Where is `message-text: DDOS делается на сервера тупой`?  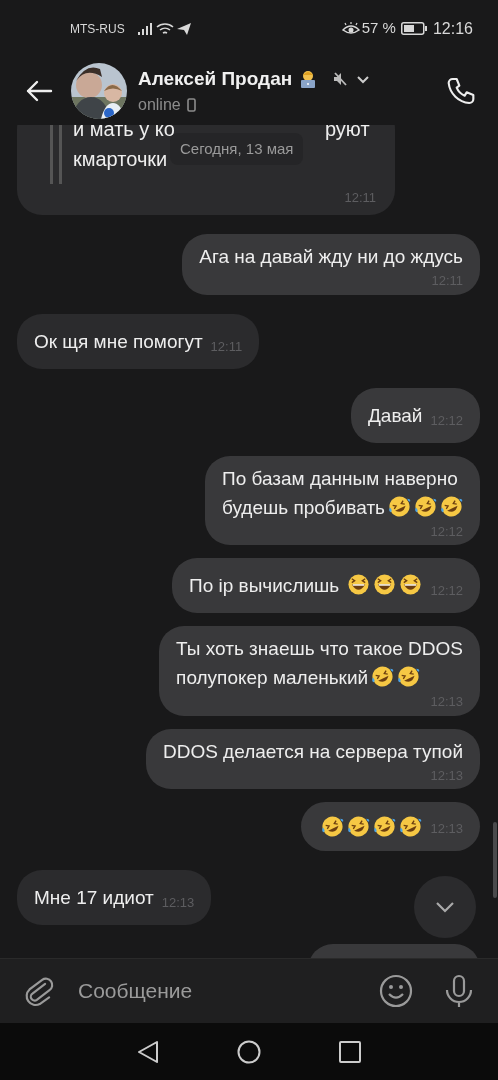 message-text: DDOS делается на сервера тупой is located at coordinates (312, 751).